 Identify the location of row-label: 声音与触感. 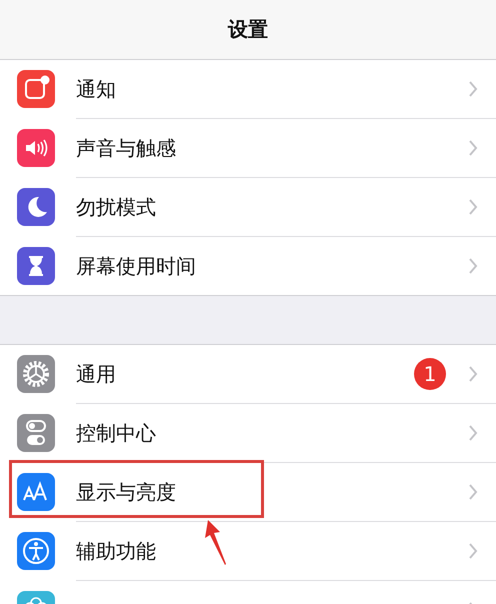
(126, 148).